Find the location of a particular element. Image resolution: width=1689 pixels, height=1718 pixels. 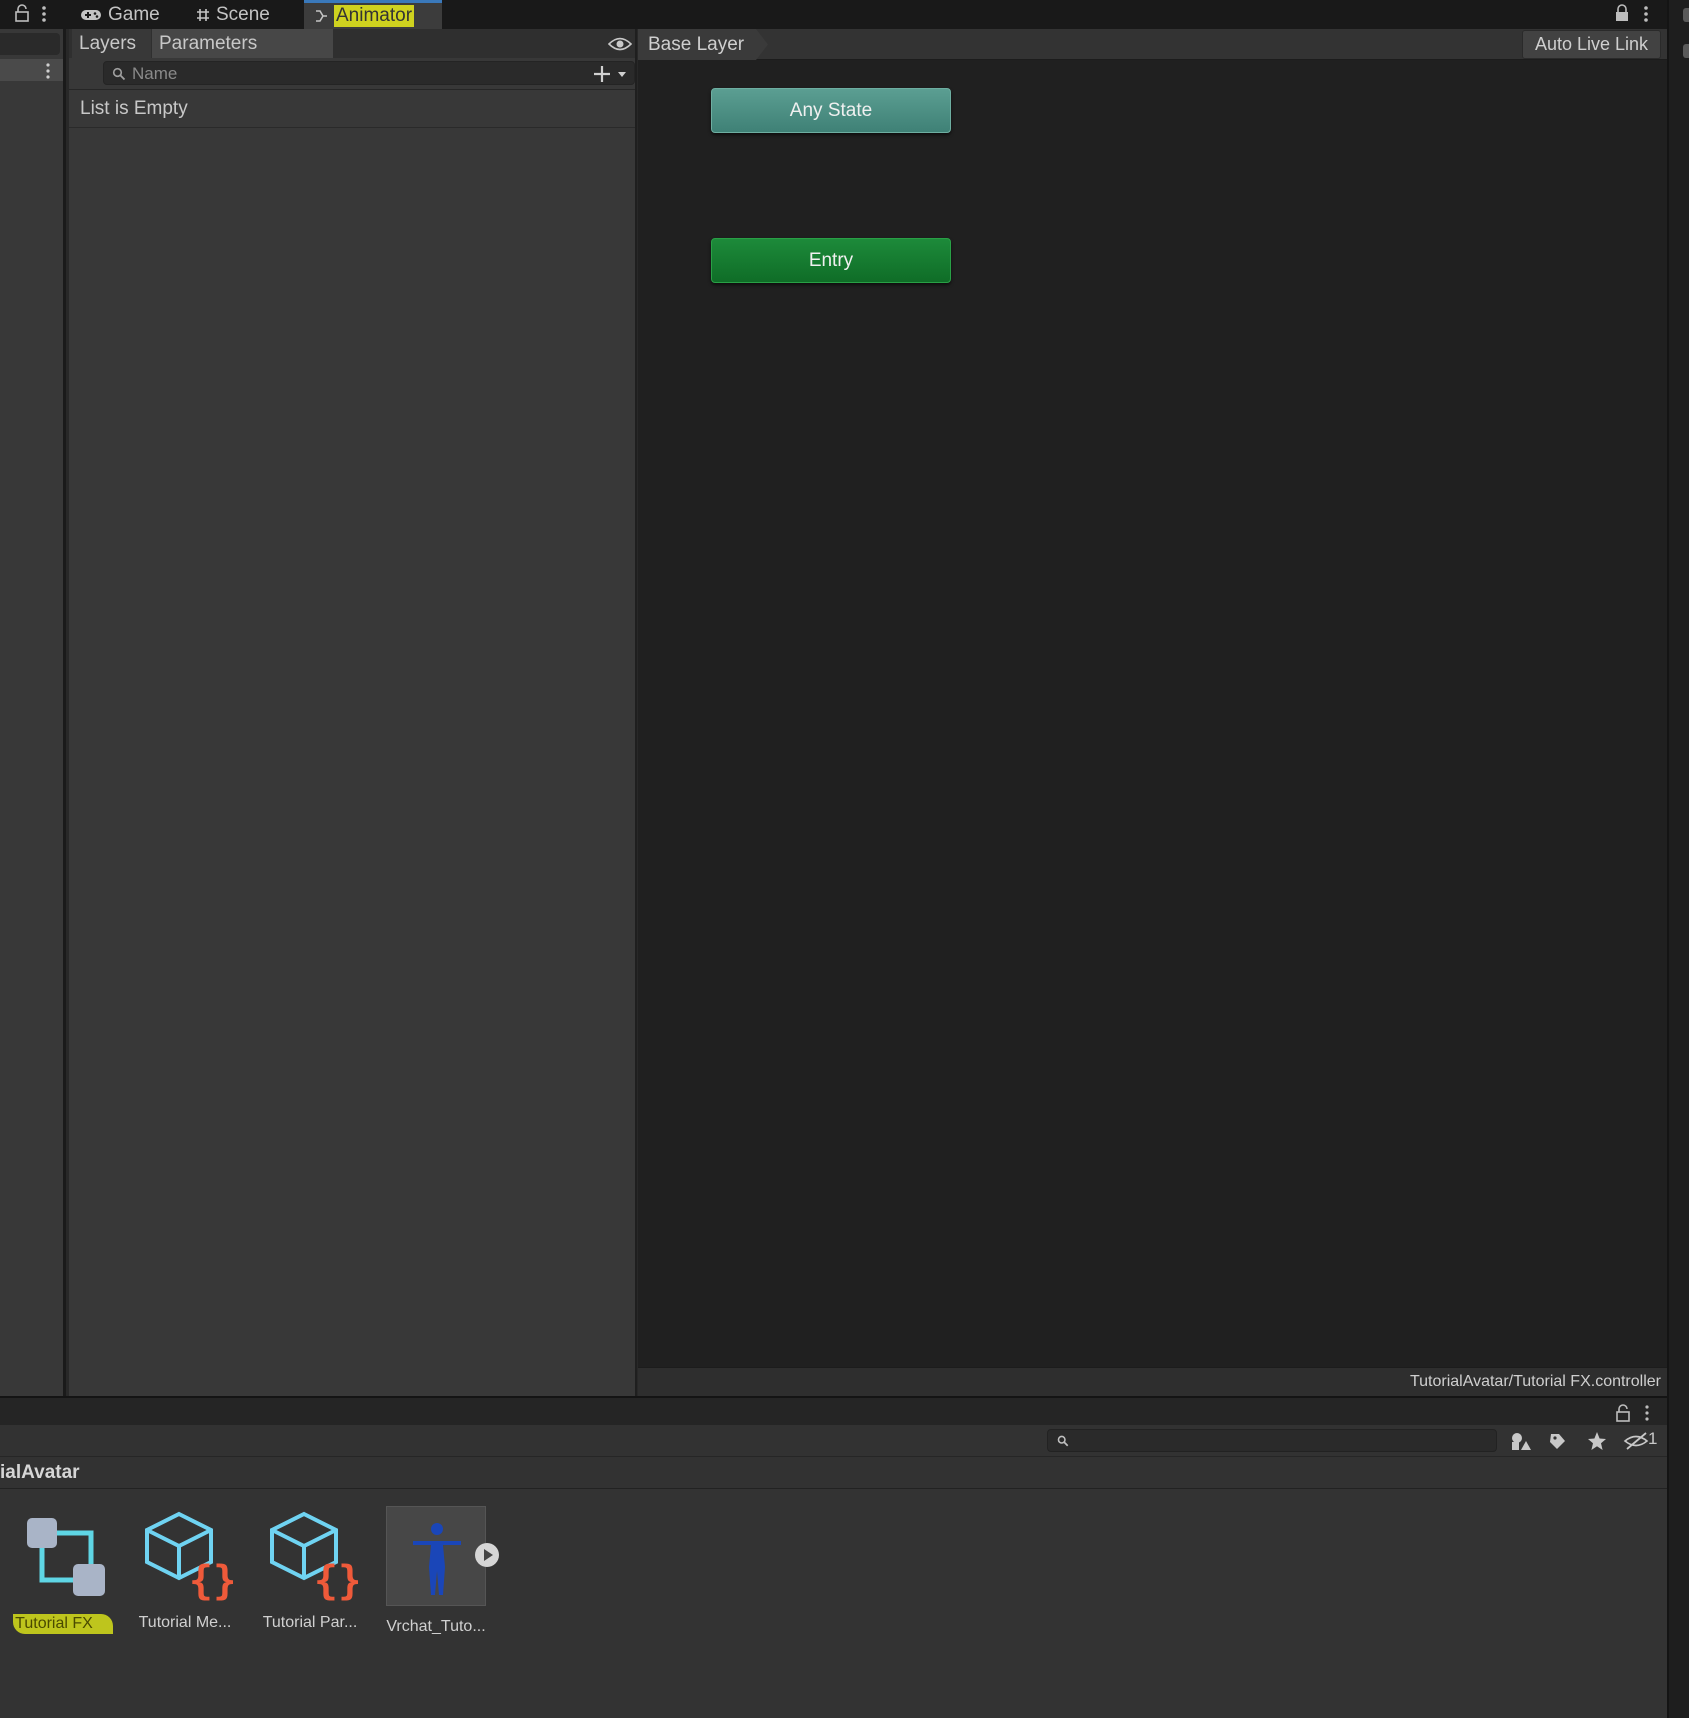

expand-play-icon is located at coordinates (487, 1555).